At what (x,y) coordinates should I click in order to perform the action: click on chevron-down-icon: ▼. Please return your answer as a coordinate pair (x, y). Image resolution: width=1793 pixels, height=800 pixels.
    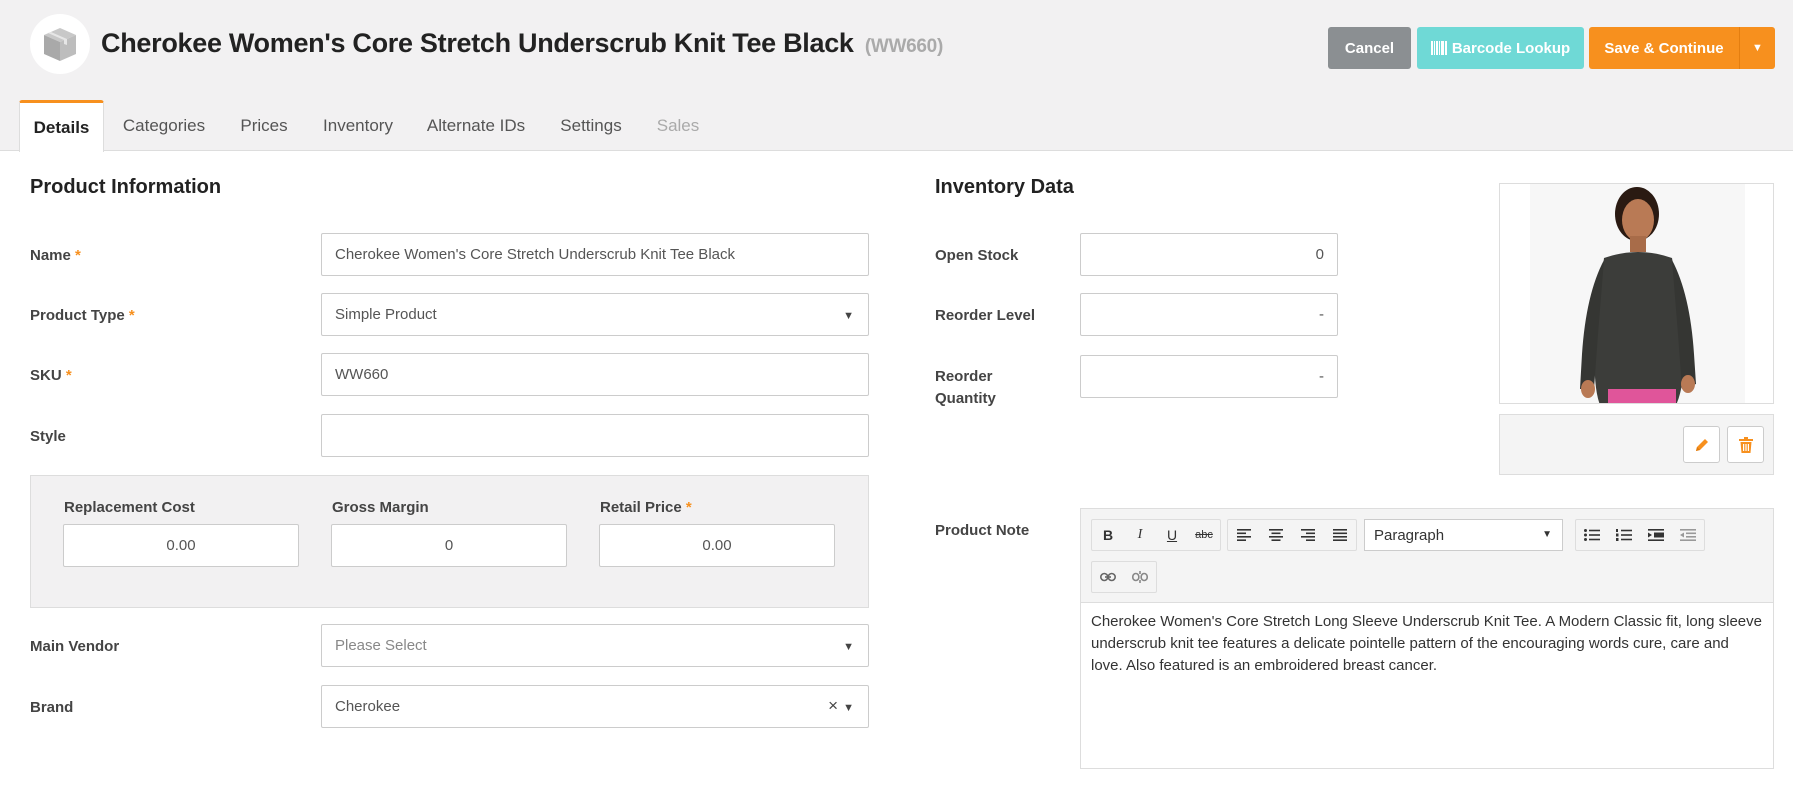
    Looking at the image, I should click on (1757, 48).